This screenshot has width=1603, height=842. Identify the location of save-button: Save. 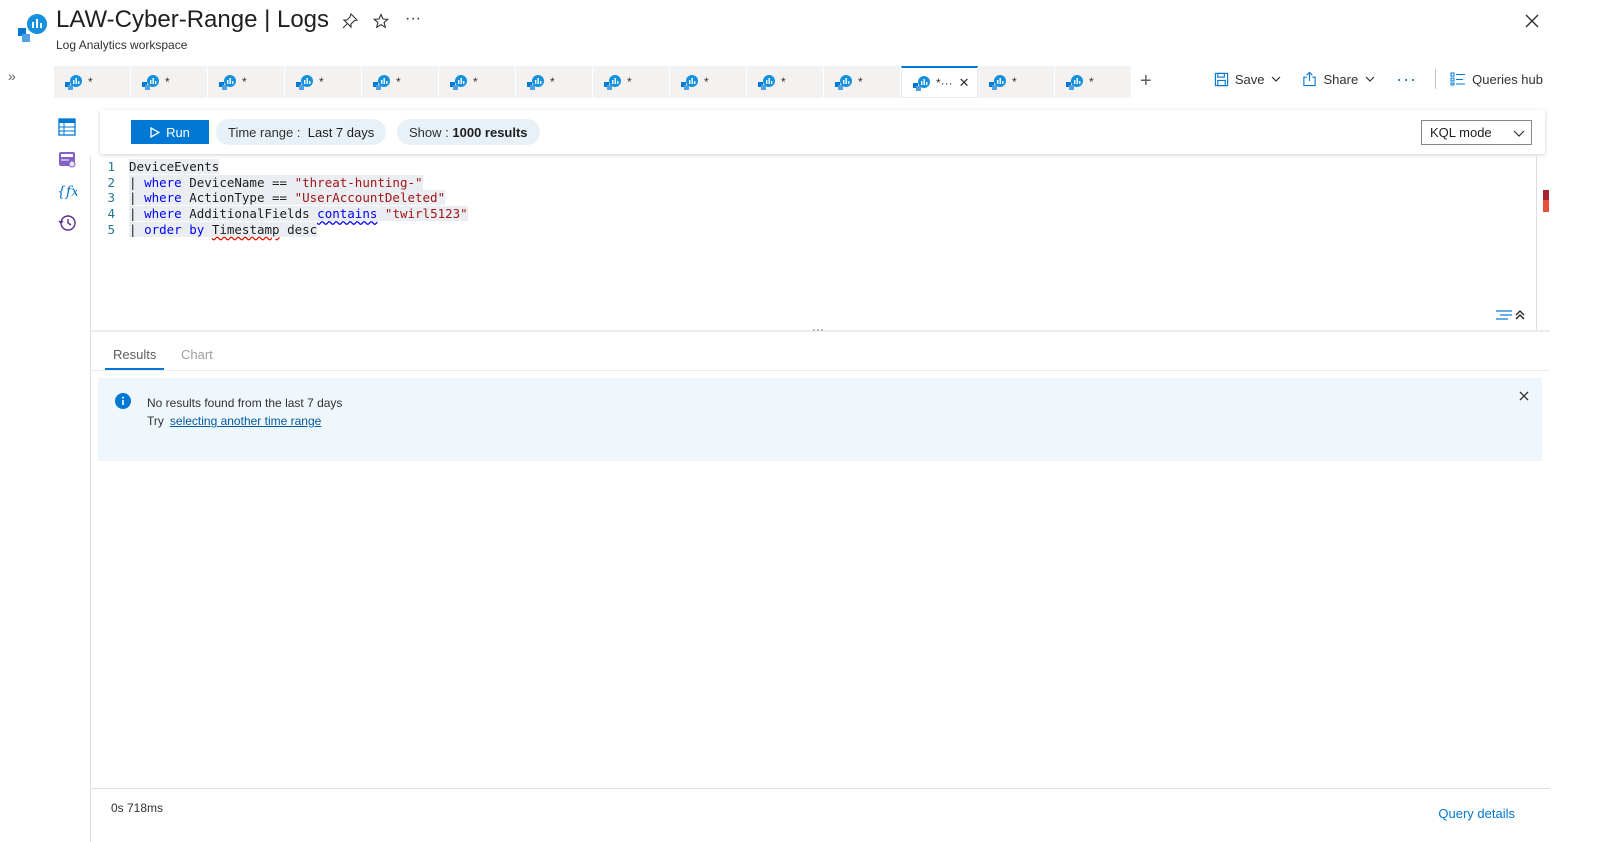
(1248, 79).